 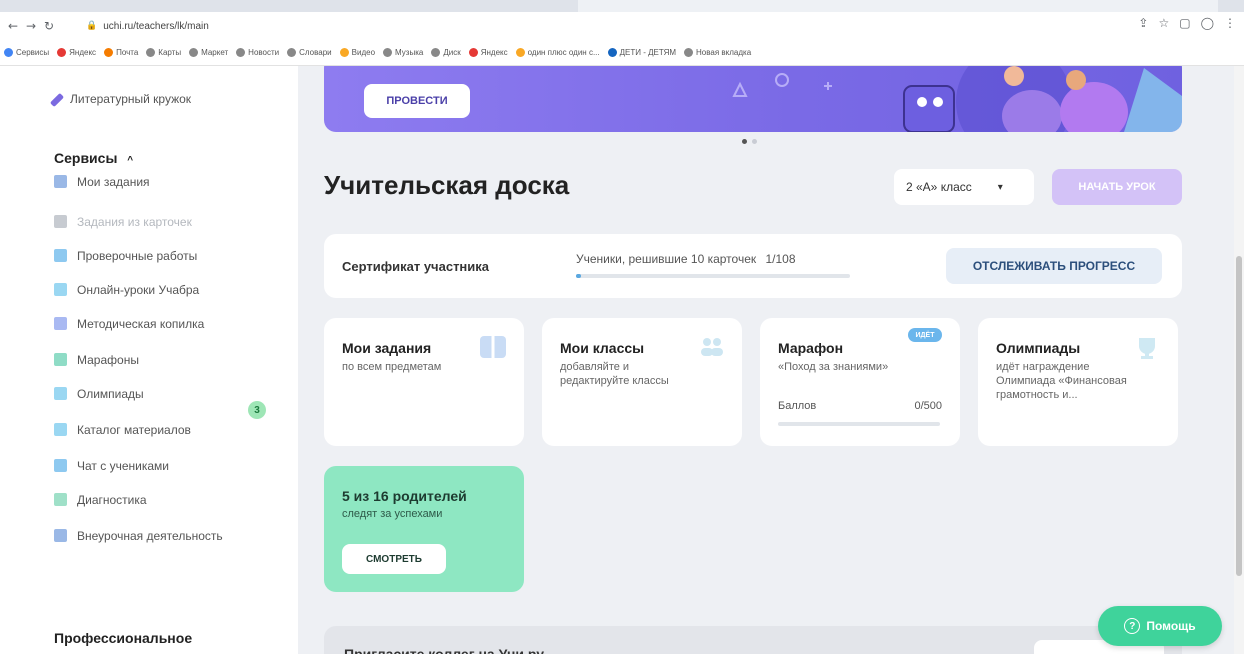 I want to click on bookmark-label: Почта, so click(x=127, y=52).